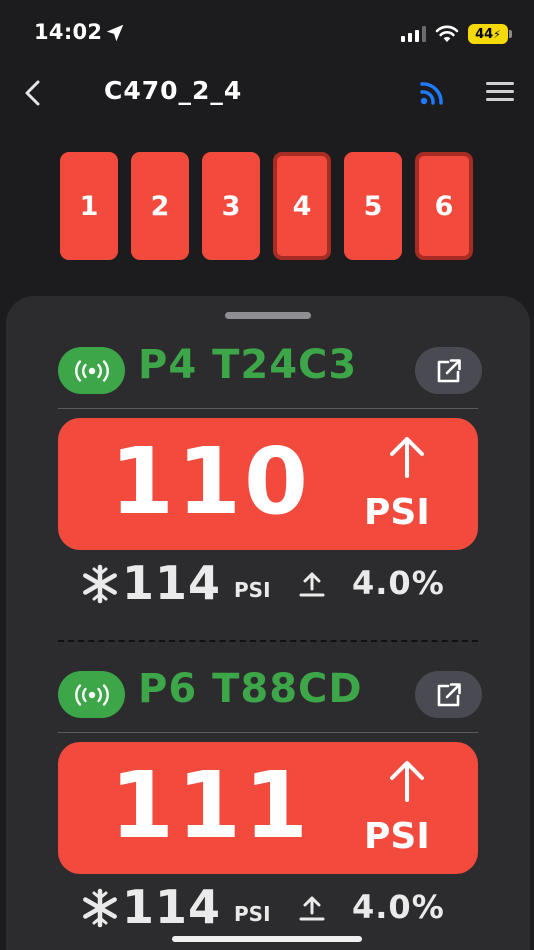 The image size is (534, 950). I want to click on wifi-icon, so click(432, 93).